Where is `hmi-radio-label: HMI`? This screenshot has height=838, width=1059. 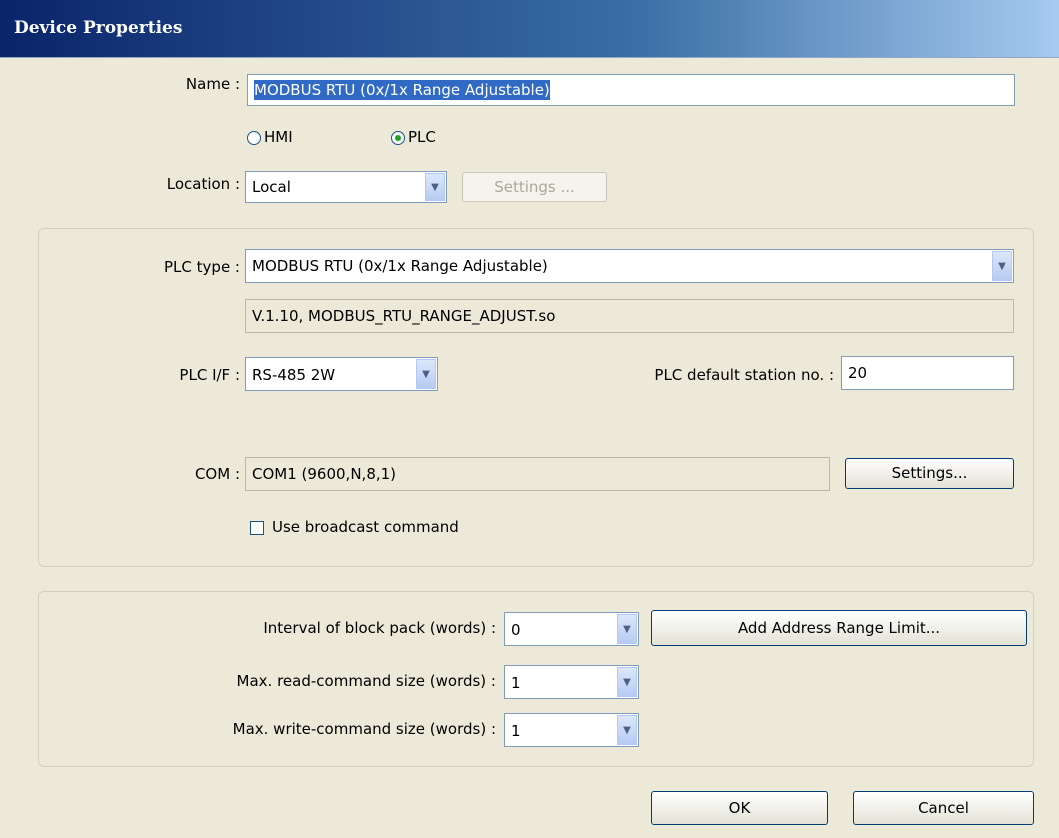
hmi-radio-label: HMI is located at coordinates (278, 137).